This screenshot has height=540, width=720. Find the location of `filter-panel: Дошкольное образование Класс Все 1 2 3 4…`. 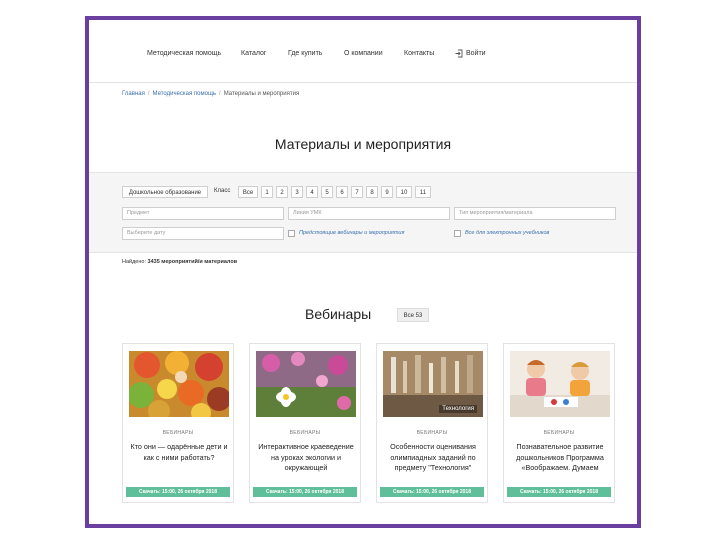

filter-panel: Дошкольное образование Класс Все 1 2 3 4… is located at coordinates (363, 212).